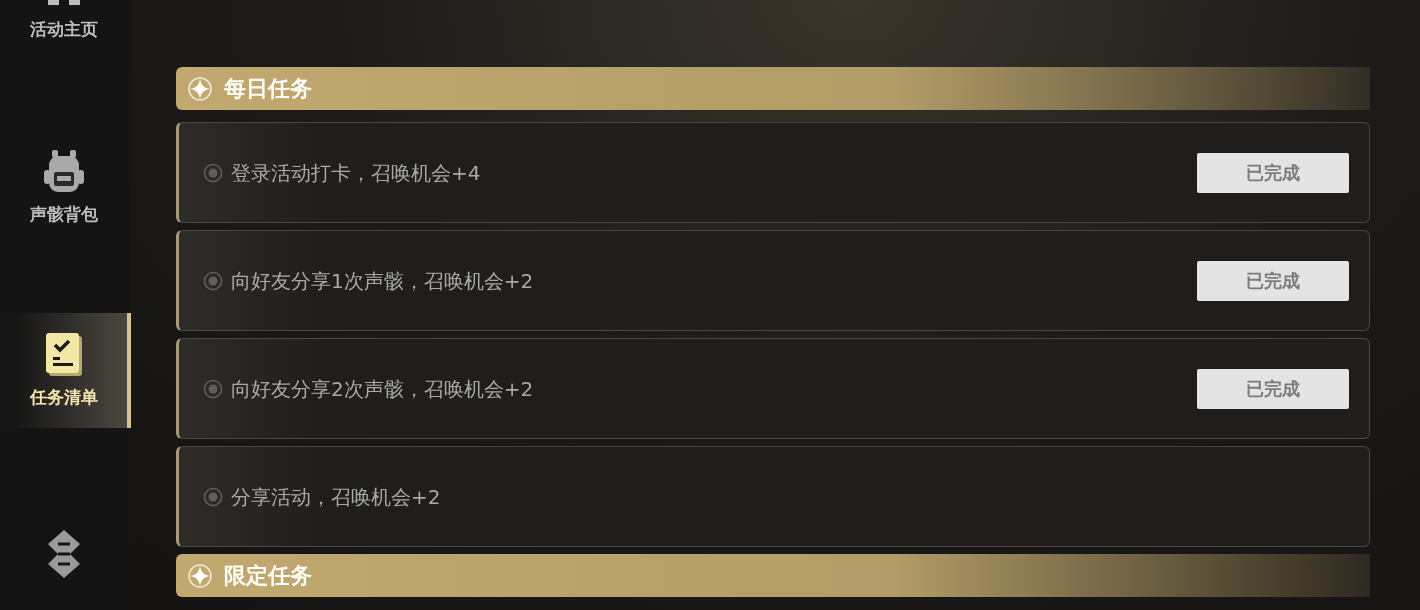 The width and height of the screenshot is (1420, 610). What do you see at coordinates (356, 173) in the screenshot?
I see `task-text: 登录活动打卡，召唤机会+4` at bounding box center [356, 173].